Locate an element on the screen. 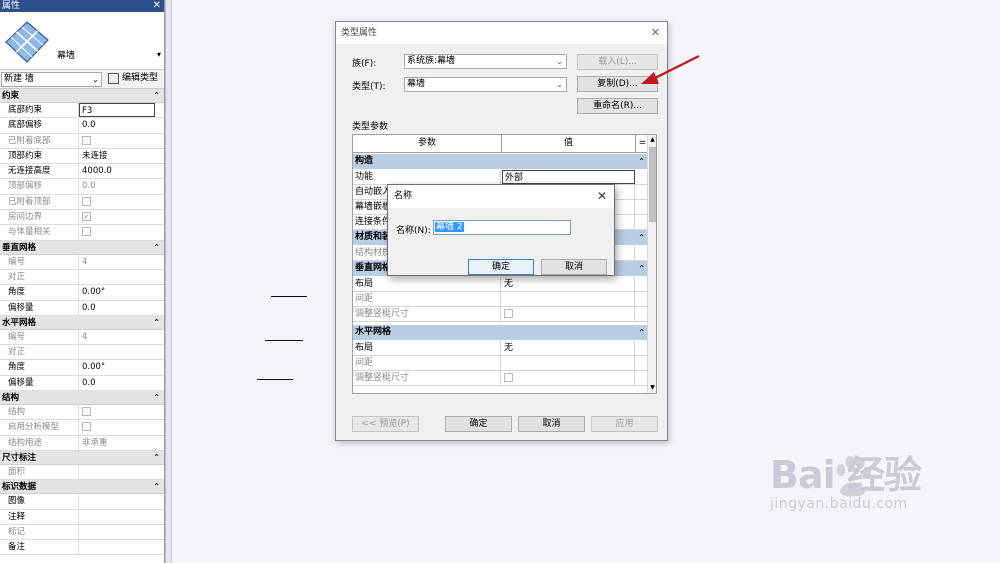  param-value: 外部 is located at coordinates (568, 177).